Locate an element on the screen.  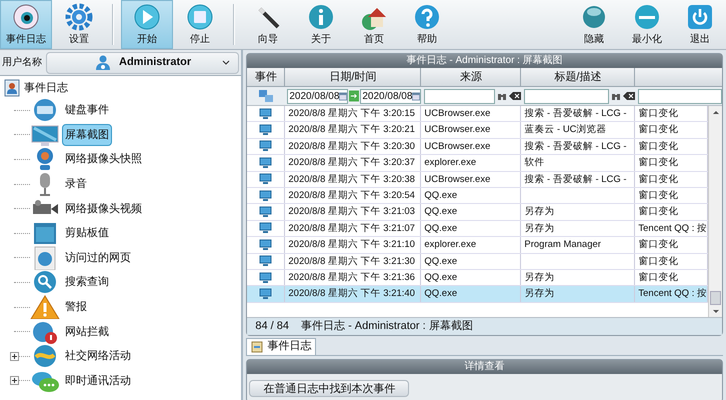
minimize-icon is located at coordinates (647, 16).